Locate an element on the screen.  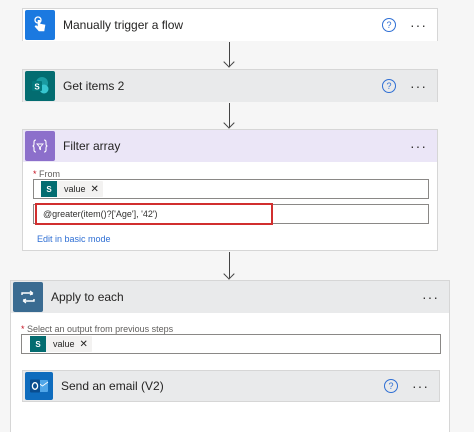
trigger-card: Manually trigger a flow ? ··· is located at coordinates (230, 24).